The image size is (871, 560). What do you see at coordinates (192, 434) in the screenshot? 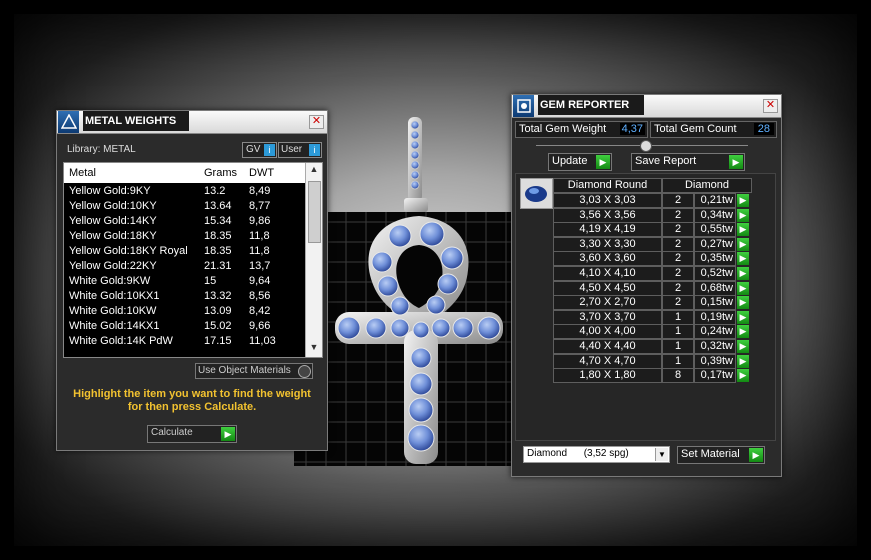
I see `calculate-button: Calculate ▶` at bounding box center [192, 434].